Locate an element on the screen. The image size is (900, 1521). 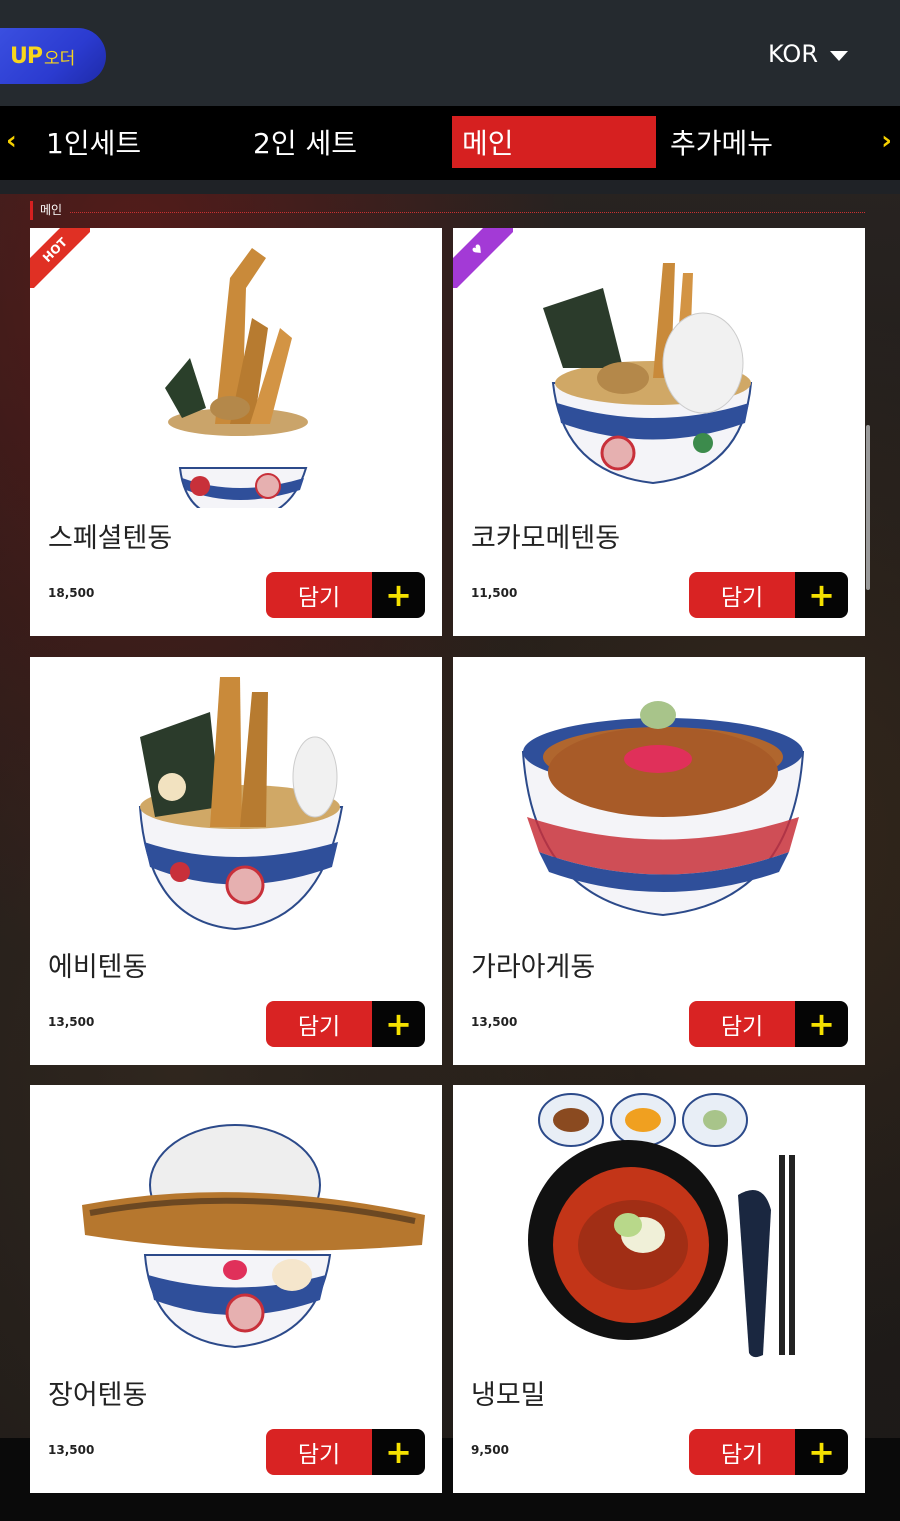
menu-item-name: 코카모메텐동 is located at coordinates (546, 538).